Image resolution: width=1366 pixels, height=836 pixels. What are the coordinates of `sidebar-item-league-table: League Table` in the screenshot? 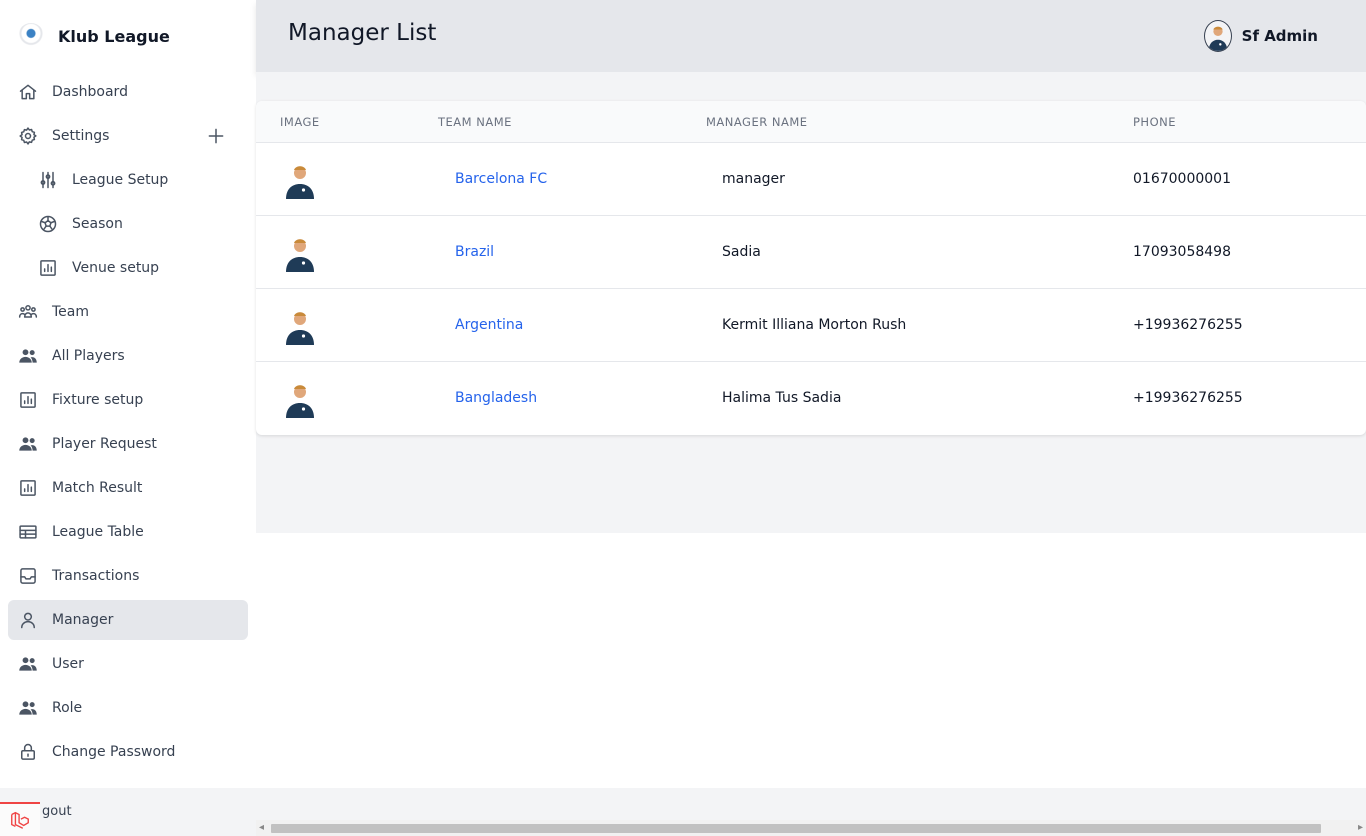 It's located at (128, 532).